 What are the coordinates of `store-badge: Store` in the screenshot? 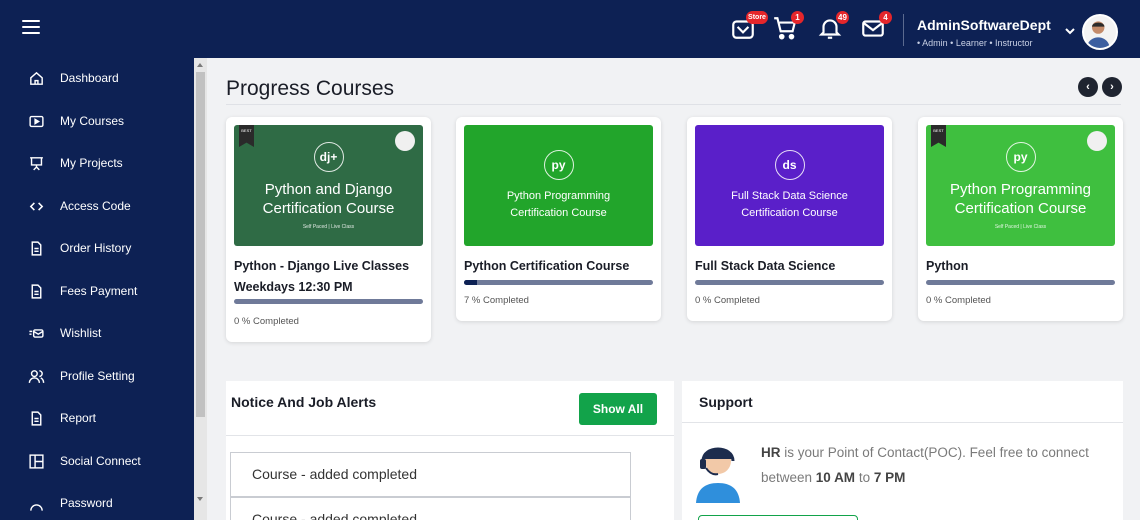 It's located at (757, 17).